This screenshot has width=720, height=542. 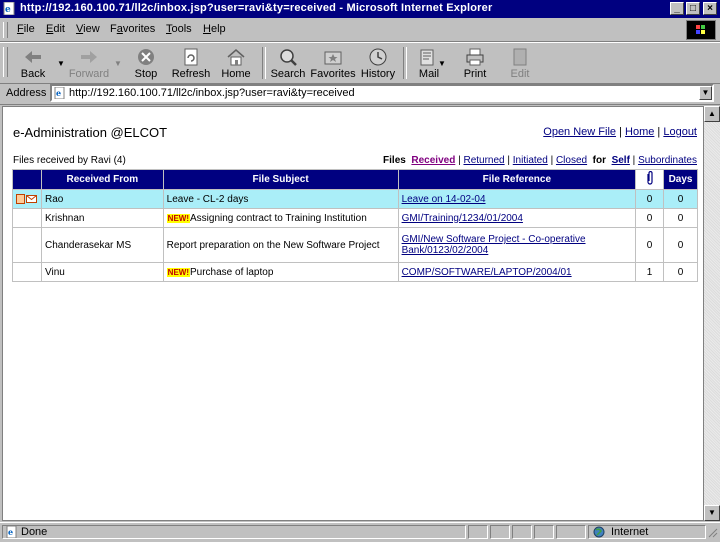 What do you see at coordinates (517, 179) in the screenshot?
I see `header-file-reference: File Reference` at bounding box center [517, 179].